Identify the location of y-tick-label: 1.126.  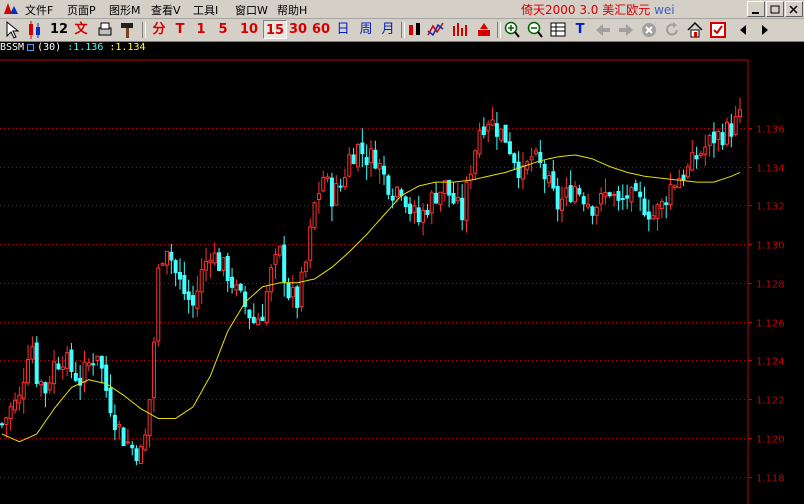
(770, 324).